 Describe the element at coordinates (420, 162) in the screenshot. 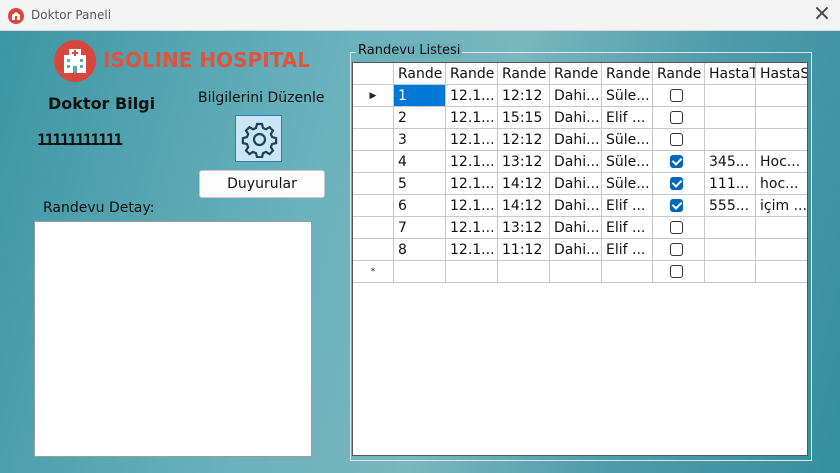

I see `grid-cell: 4` at that location.